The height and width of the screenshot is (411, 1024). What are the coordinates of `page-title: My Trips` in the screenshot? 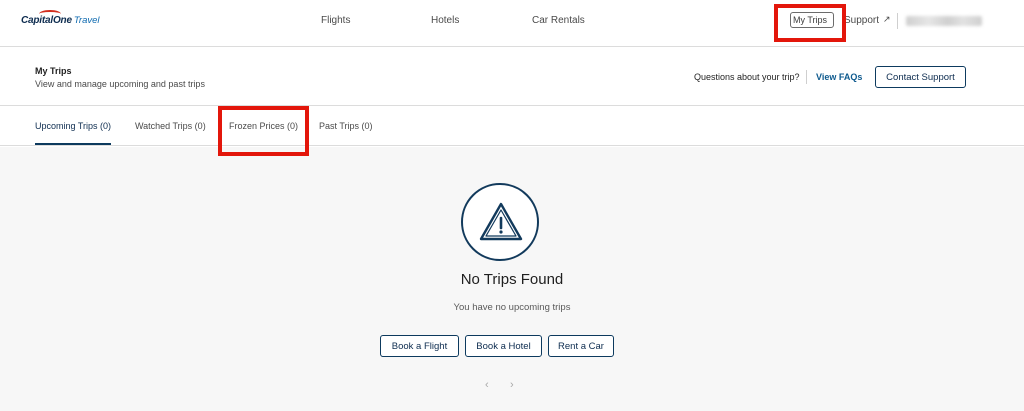 It's located at (53, 71).